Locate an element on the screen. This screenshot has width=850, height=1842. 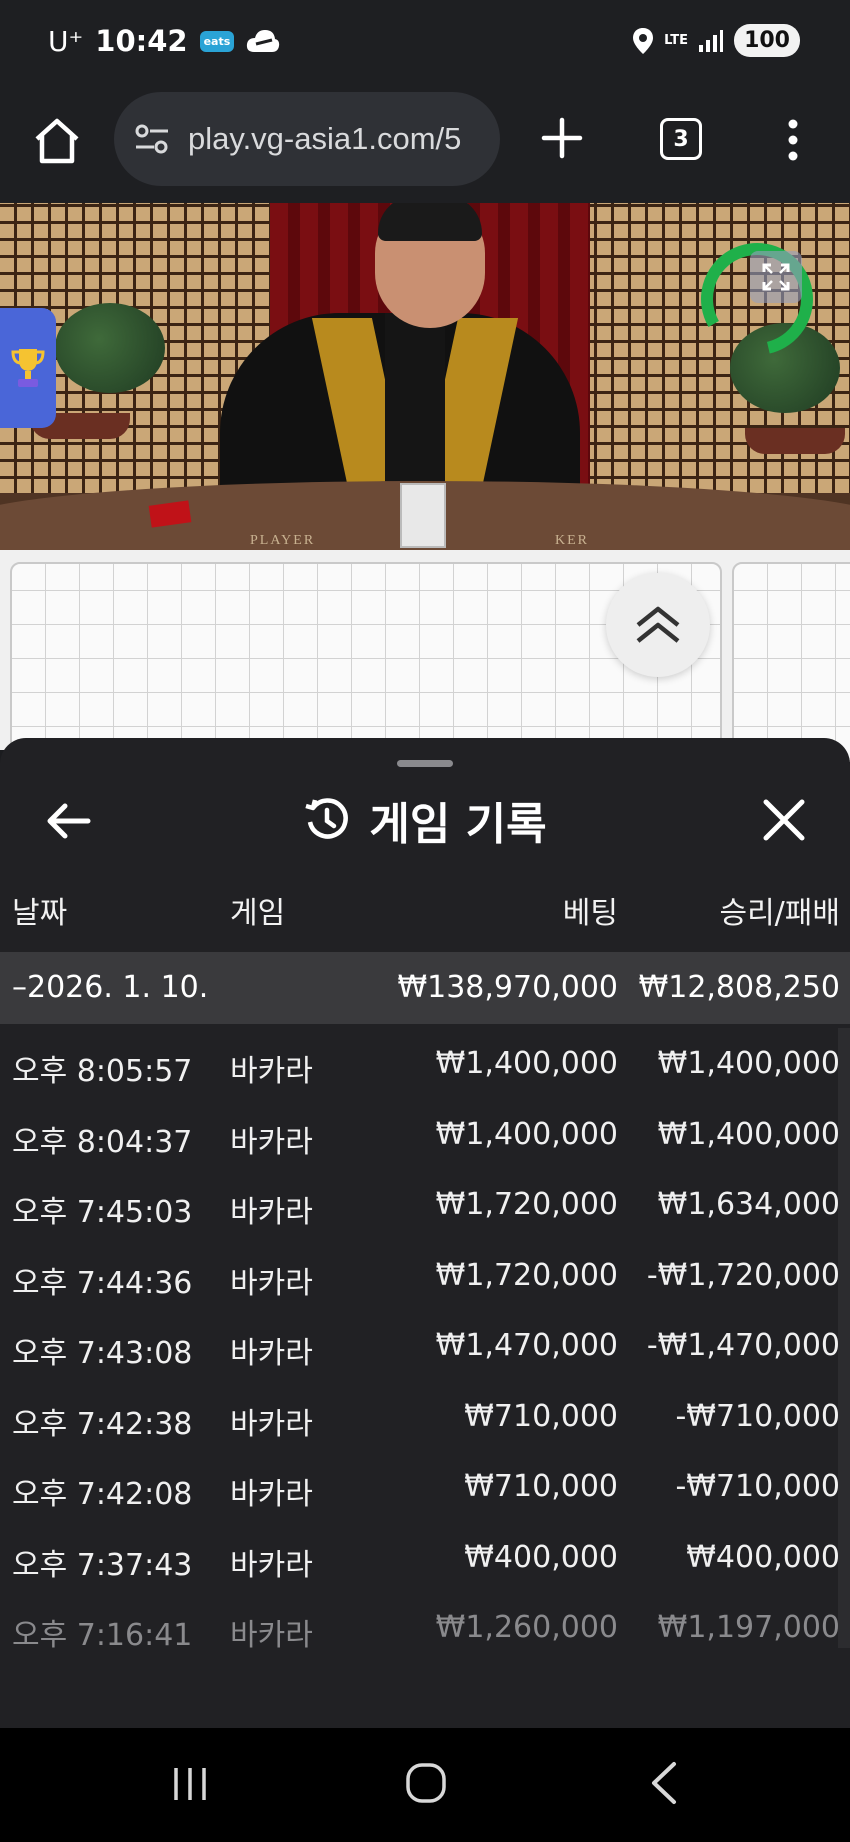
history-row: 오후 7:42:38 바카라 ₩710,000 -₩710,000 is located at coordinates (425, 1414).